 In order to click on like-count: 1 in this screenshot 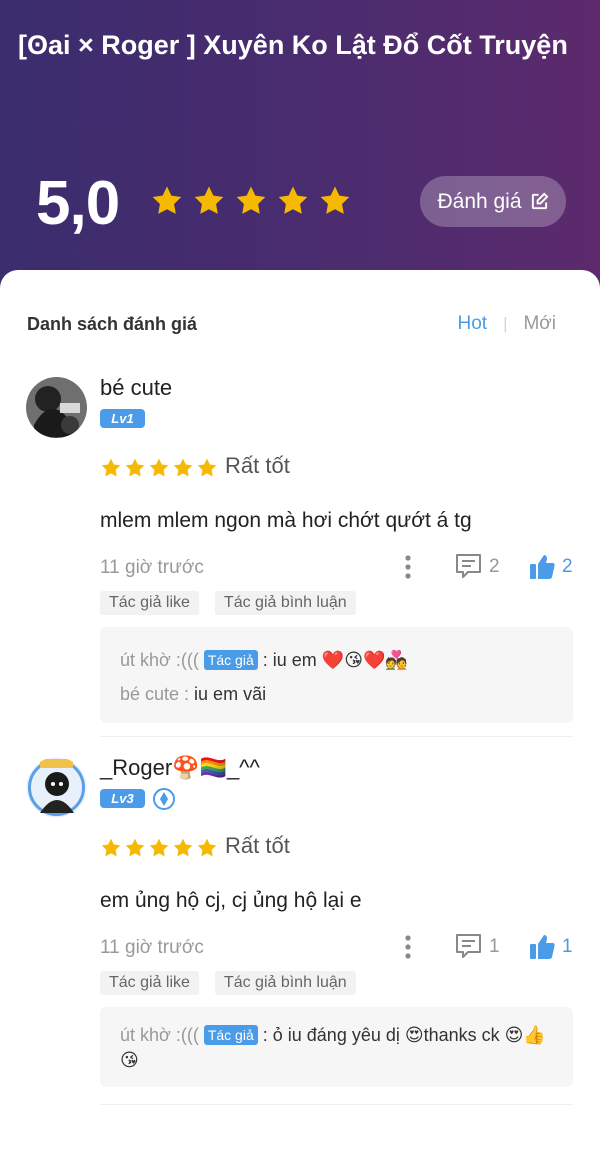, I will do `click(567, 946)`.